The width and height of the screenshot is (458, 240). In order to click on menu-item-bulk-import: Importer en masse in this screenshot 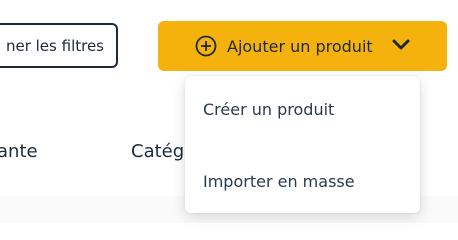, I will do `click(279, 181)`.